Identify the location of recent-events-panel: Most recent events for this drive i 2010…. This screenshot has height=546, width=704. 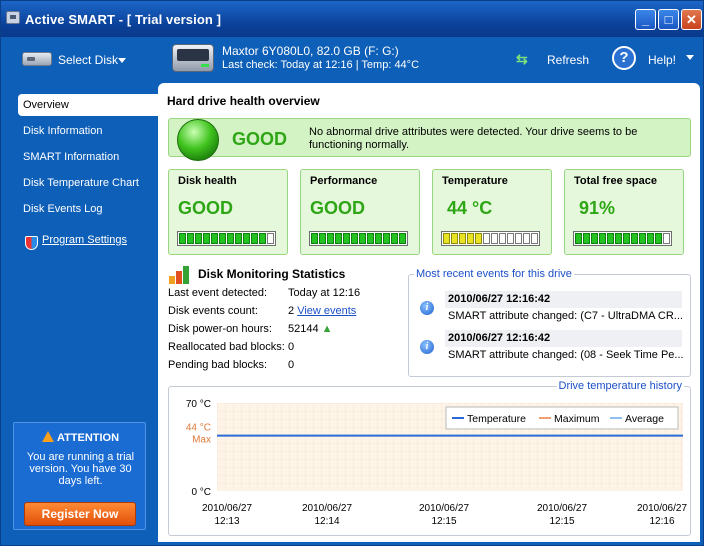
(549, 322).